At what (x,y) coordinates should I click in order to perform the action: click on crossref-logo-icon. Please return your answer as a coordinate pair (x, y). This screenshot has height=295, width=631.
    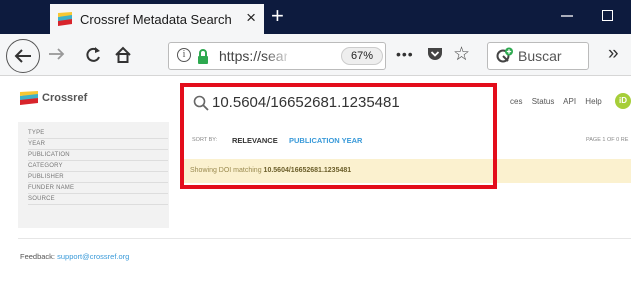
    Looking at the image, I should click on (29, 98).